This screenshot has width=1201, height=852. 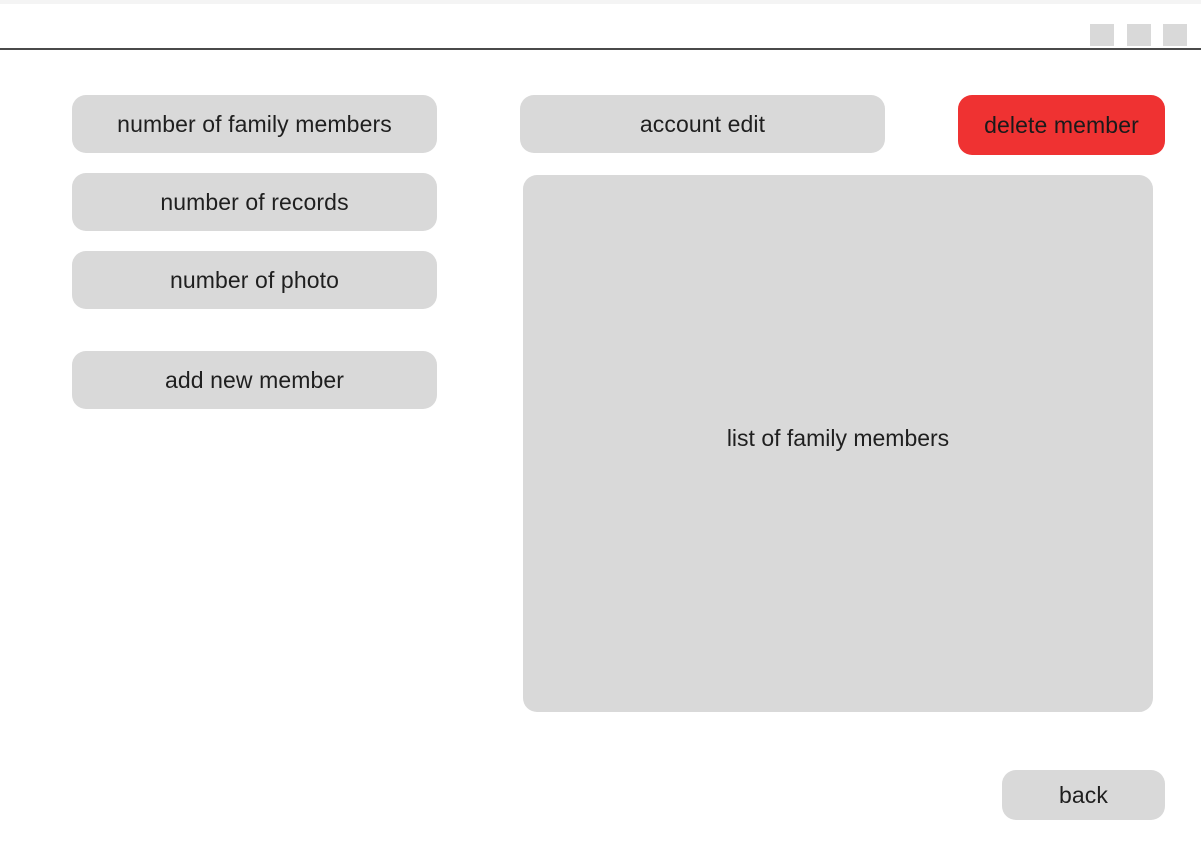 I want to click on account-edit-label: account edit, so click(x=702, y=123).